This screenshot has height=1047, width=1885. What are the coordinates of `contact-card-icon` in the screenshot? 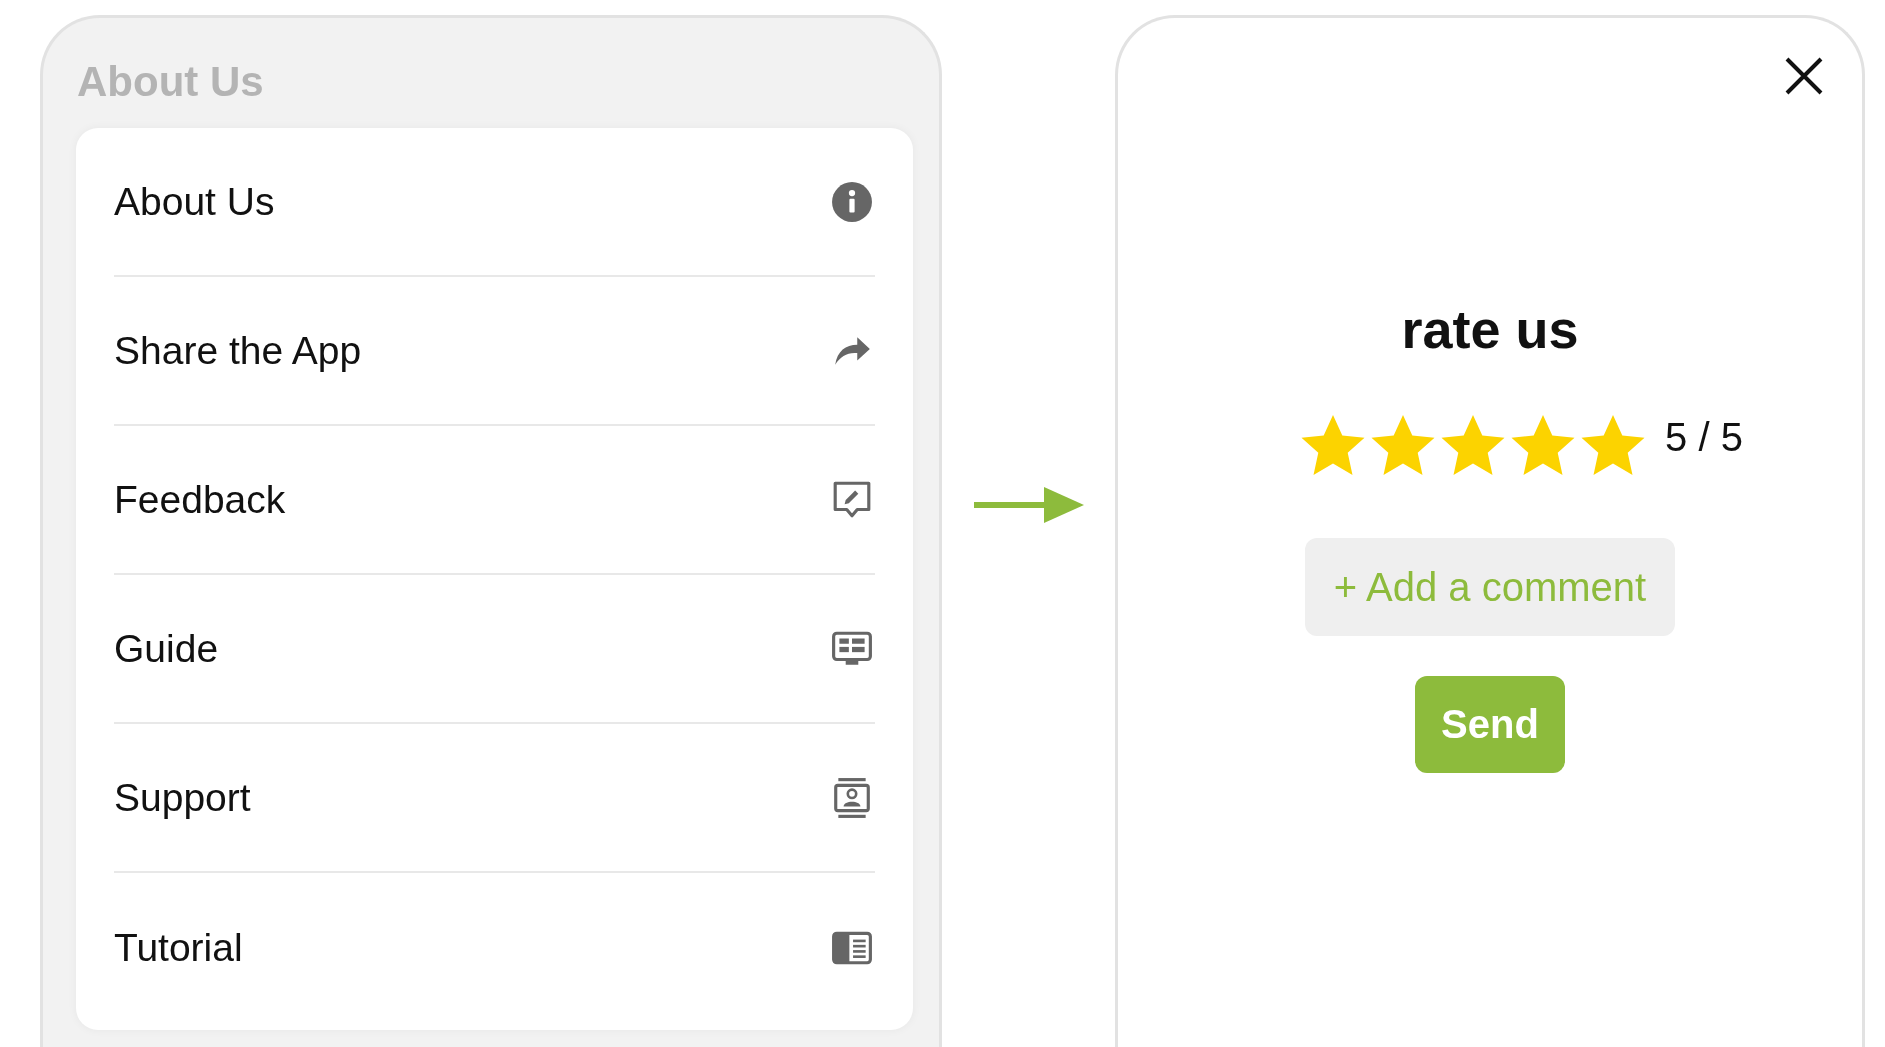 It's located at (852, 797).